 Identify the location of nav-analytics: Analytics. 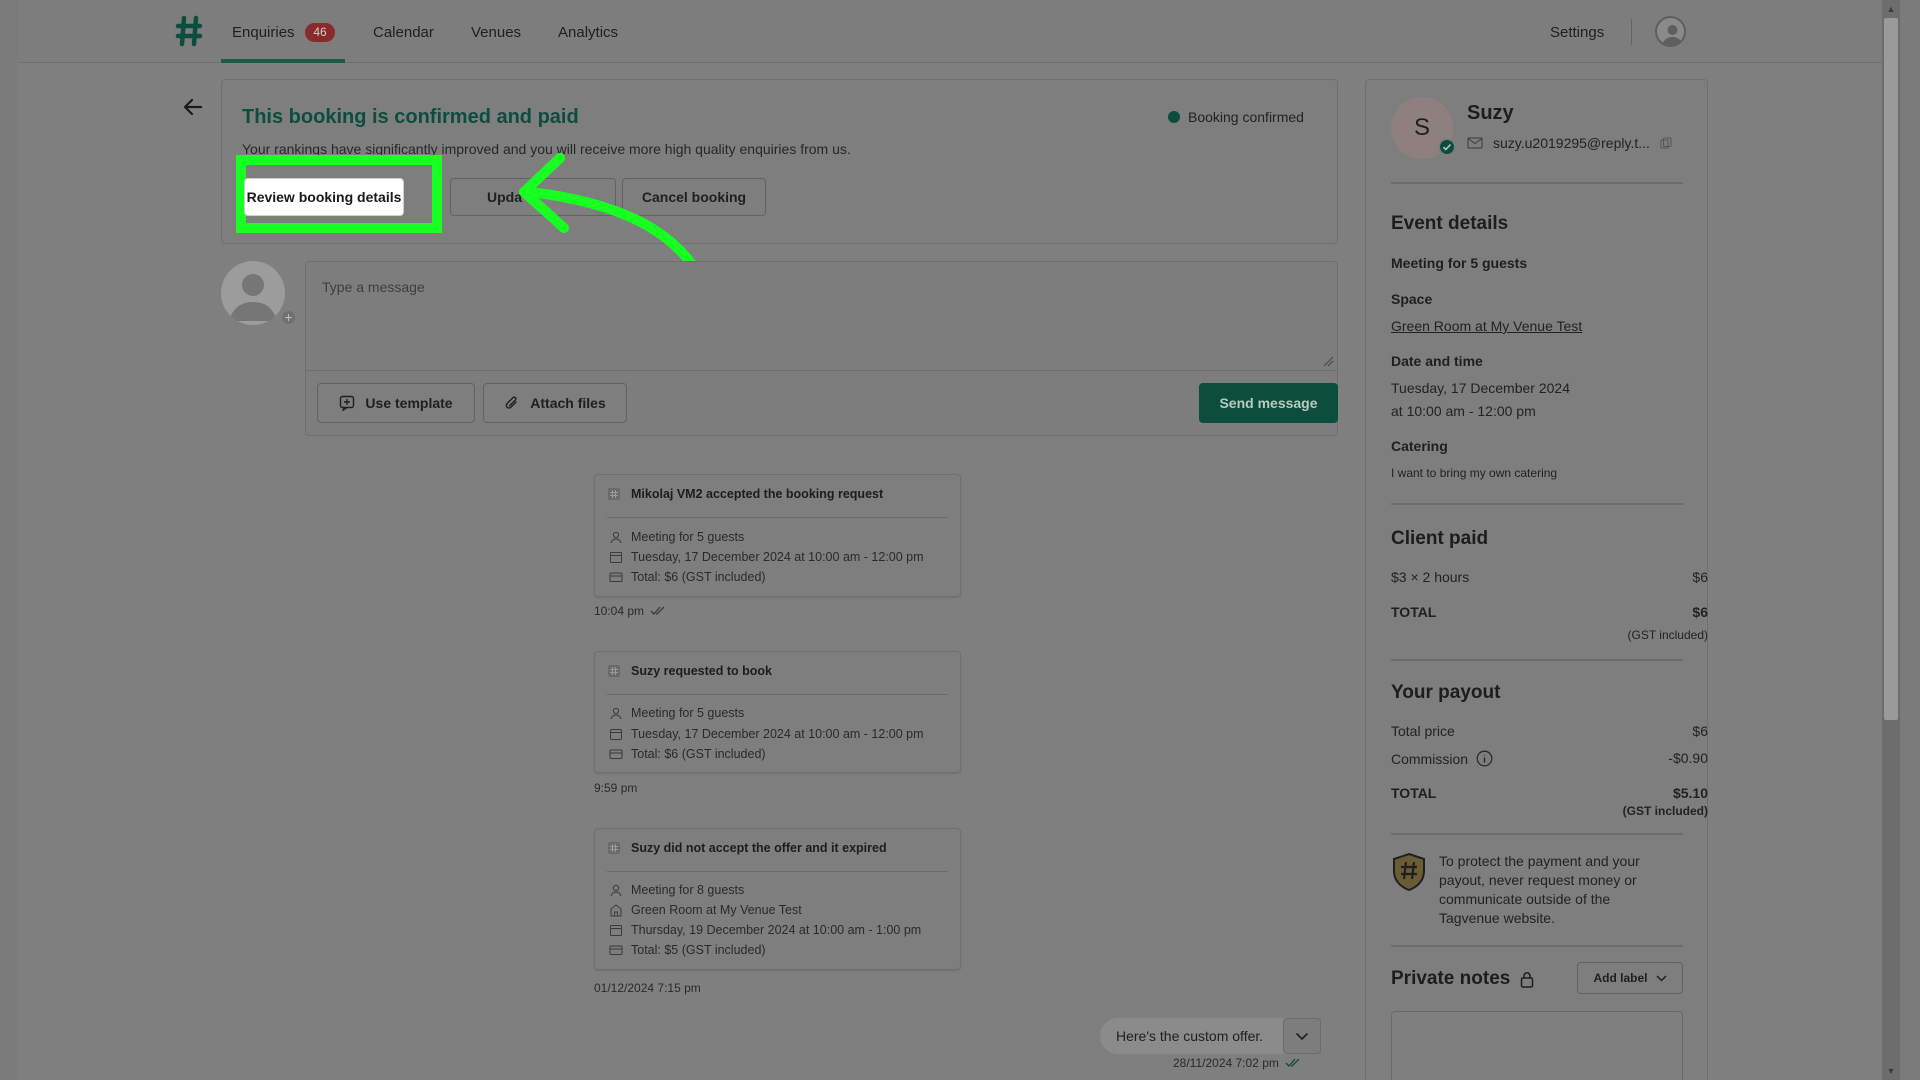
(588, 32).